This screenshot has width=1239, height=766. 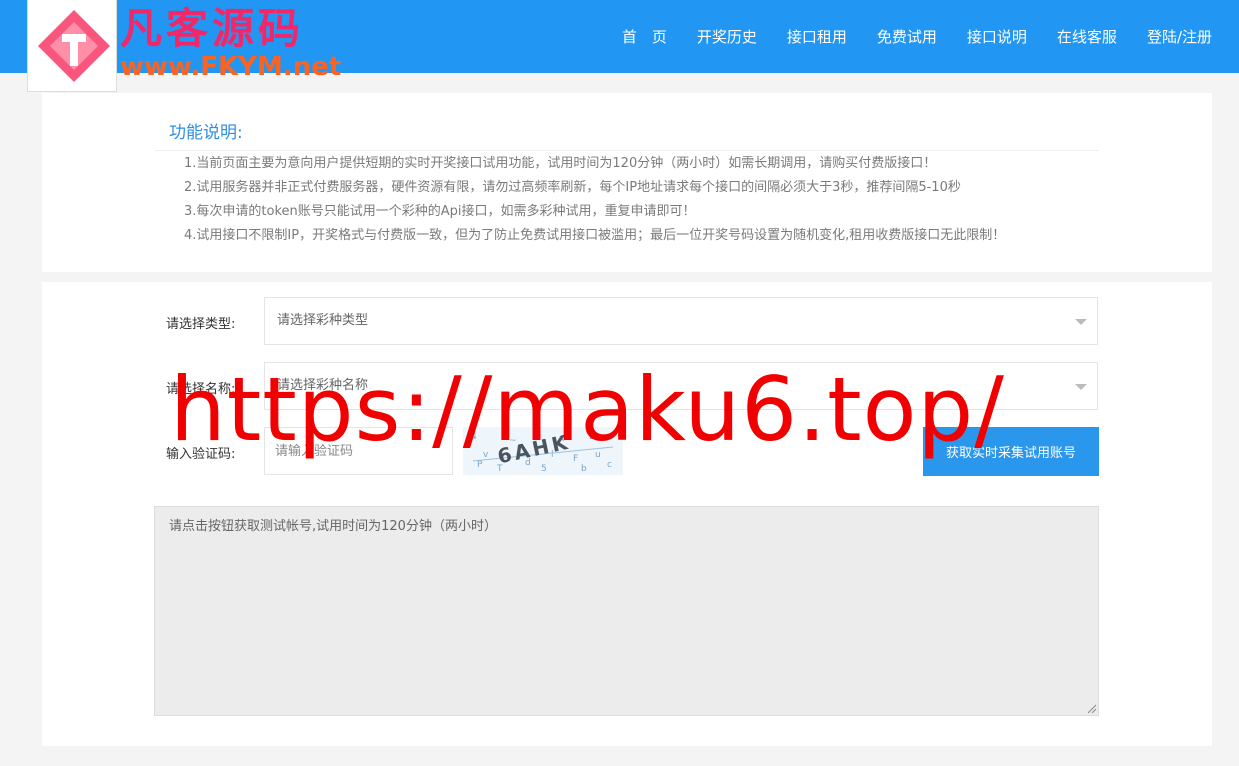 What do you see at coordinates (644, 36) in the screenshot?
I see `nav-home: 首 页` at bounding box center [644, 36].